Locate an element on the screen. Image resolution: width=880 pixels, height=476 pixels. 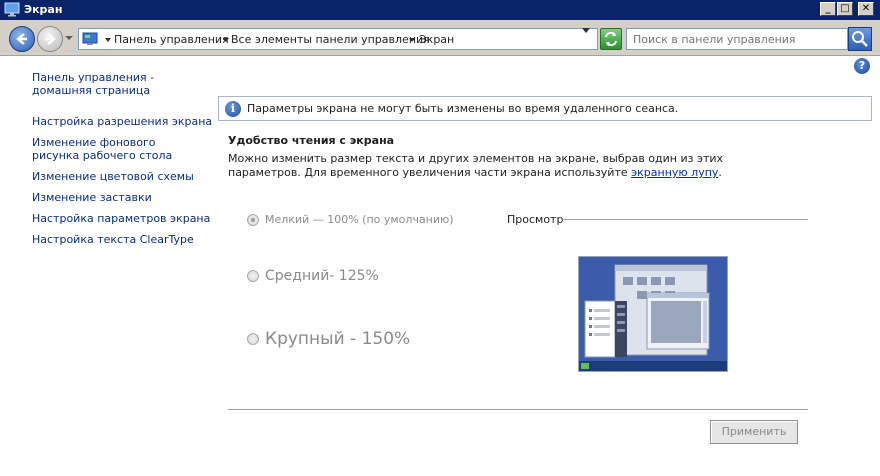
back-button is located at coordinates (22, 39).